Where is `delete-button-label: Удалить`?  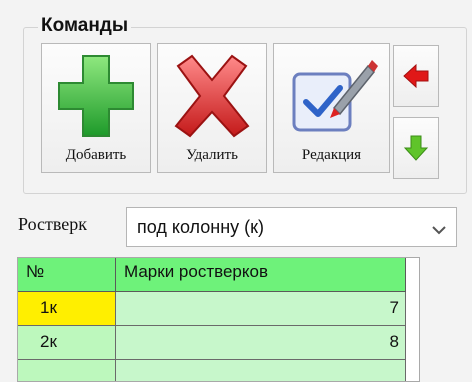
delete-button-label: Удалить is located at coordinates (212, 155).